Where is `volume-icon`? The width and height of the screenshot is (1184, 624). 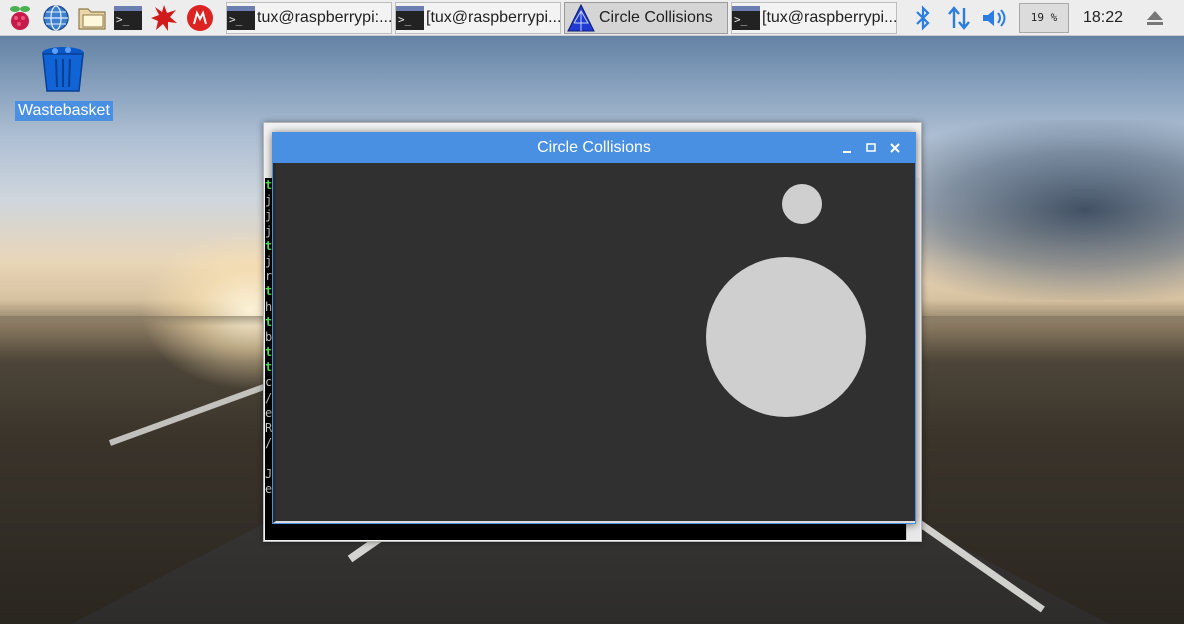 volume-icon is located at coordinates (995, 18).